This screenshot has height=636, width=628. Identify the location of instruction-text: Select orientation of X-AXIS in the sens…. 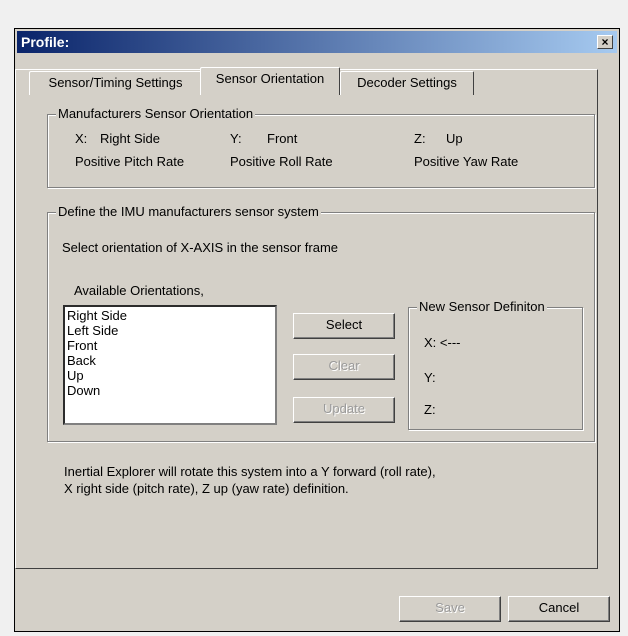
(200, 247).